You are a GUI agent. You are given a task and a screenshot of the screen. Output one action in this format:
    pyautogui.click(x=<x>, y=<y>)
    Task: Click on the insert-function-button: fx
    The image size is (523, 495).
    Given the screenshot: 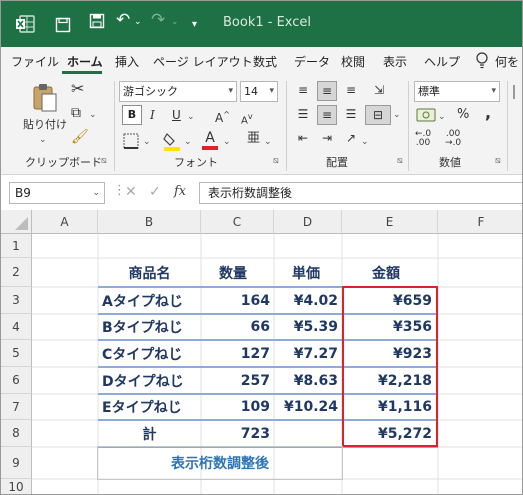 What is the action you would take?
    pyautogui.click(x=180, y=191)
    